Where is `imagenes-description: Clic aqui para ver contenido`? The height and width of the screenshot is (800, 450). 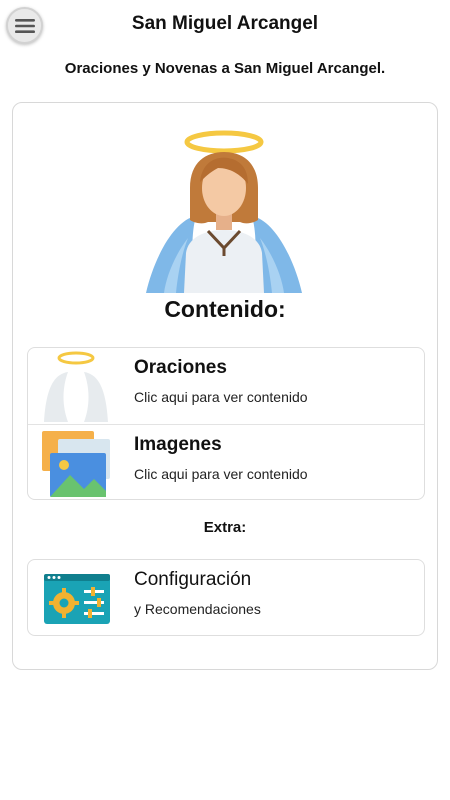
imagenes-description: Clic aqui para ver contenido is located at coordinates (221, 474).